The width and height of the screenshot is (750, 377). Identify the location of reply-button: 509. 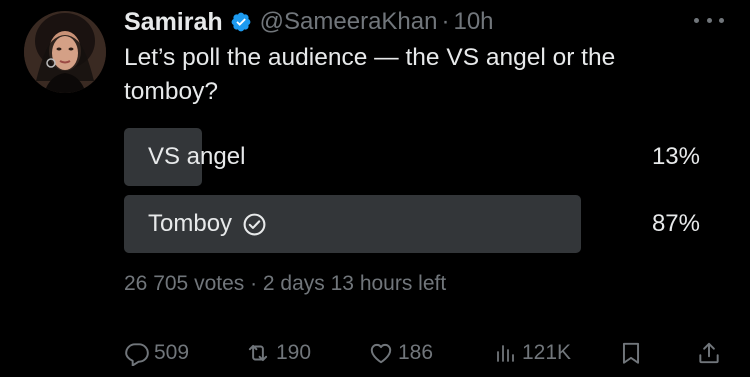
(156, 353).